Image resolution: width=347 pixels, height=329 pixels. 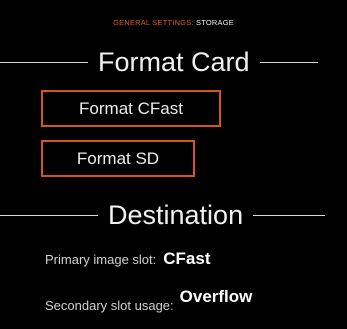 I want to click on destination-heading: Destination, so click(x=173, y=215).